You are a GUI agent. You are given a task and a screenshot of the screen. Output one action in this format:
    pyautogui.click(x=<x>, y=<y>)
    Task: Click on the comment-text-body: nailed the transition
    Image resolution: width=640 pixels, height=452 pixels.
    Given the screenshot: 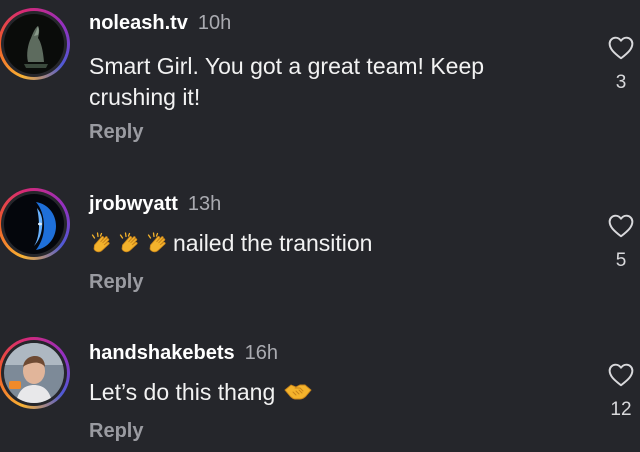 What is the action you would take?
    pyautogui.click(x=273, y=243)
    